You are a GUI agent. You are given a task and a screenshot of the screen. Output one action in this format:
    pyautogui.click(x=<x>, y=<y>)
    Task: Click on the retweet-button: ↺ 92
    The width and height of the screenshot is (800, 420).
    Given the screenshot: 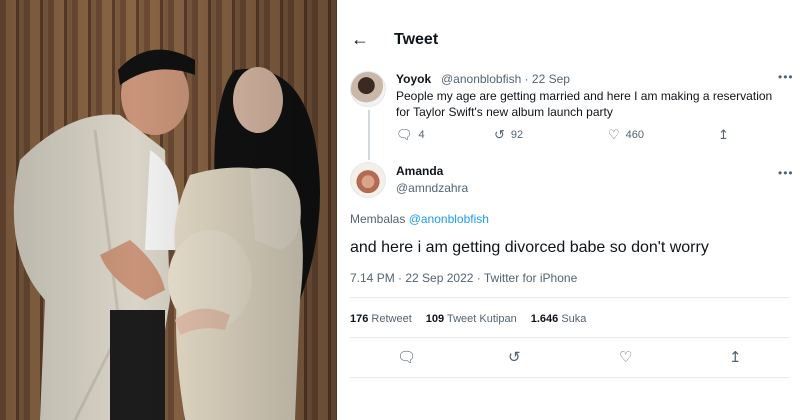 What is the action you would take?
    pyautogui.click(x=508, y=135)
    